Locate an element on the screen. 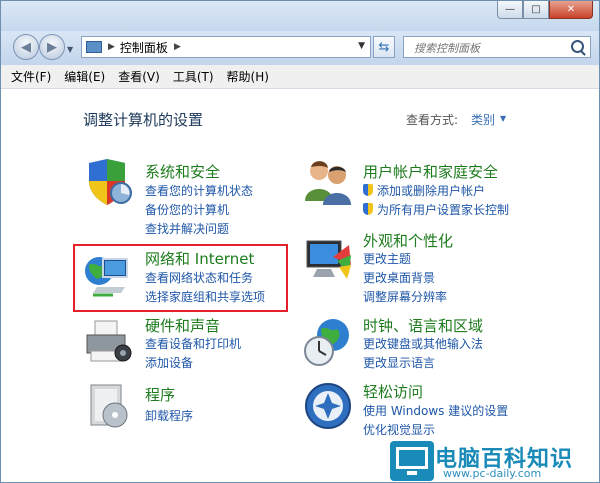 The image size is (600, 483). category-system-security: 系统和安全 is located at coordinates (182, 171).